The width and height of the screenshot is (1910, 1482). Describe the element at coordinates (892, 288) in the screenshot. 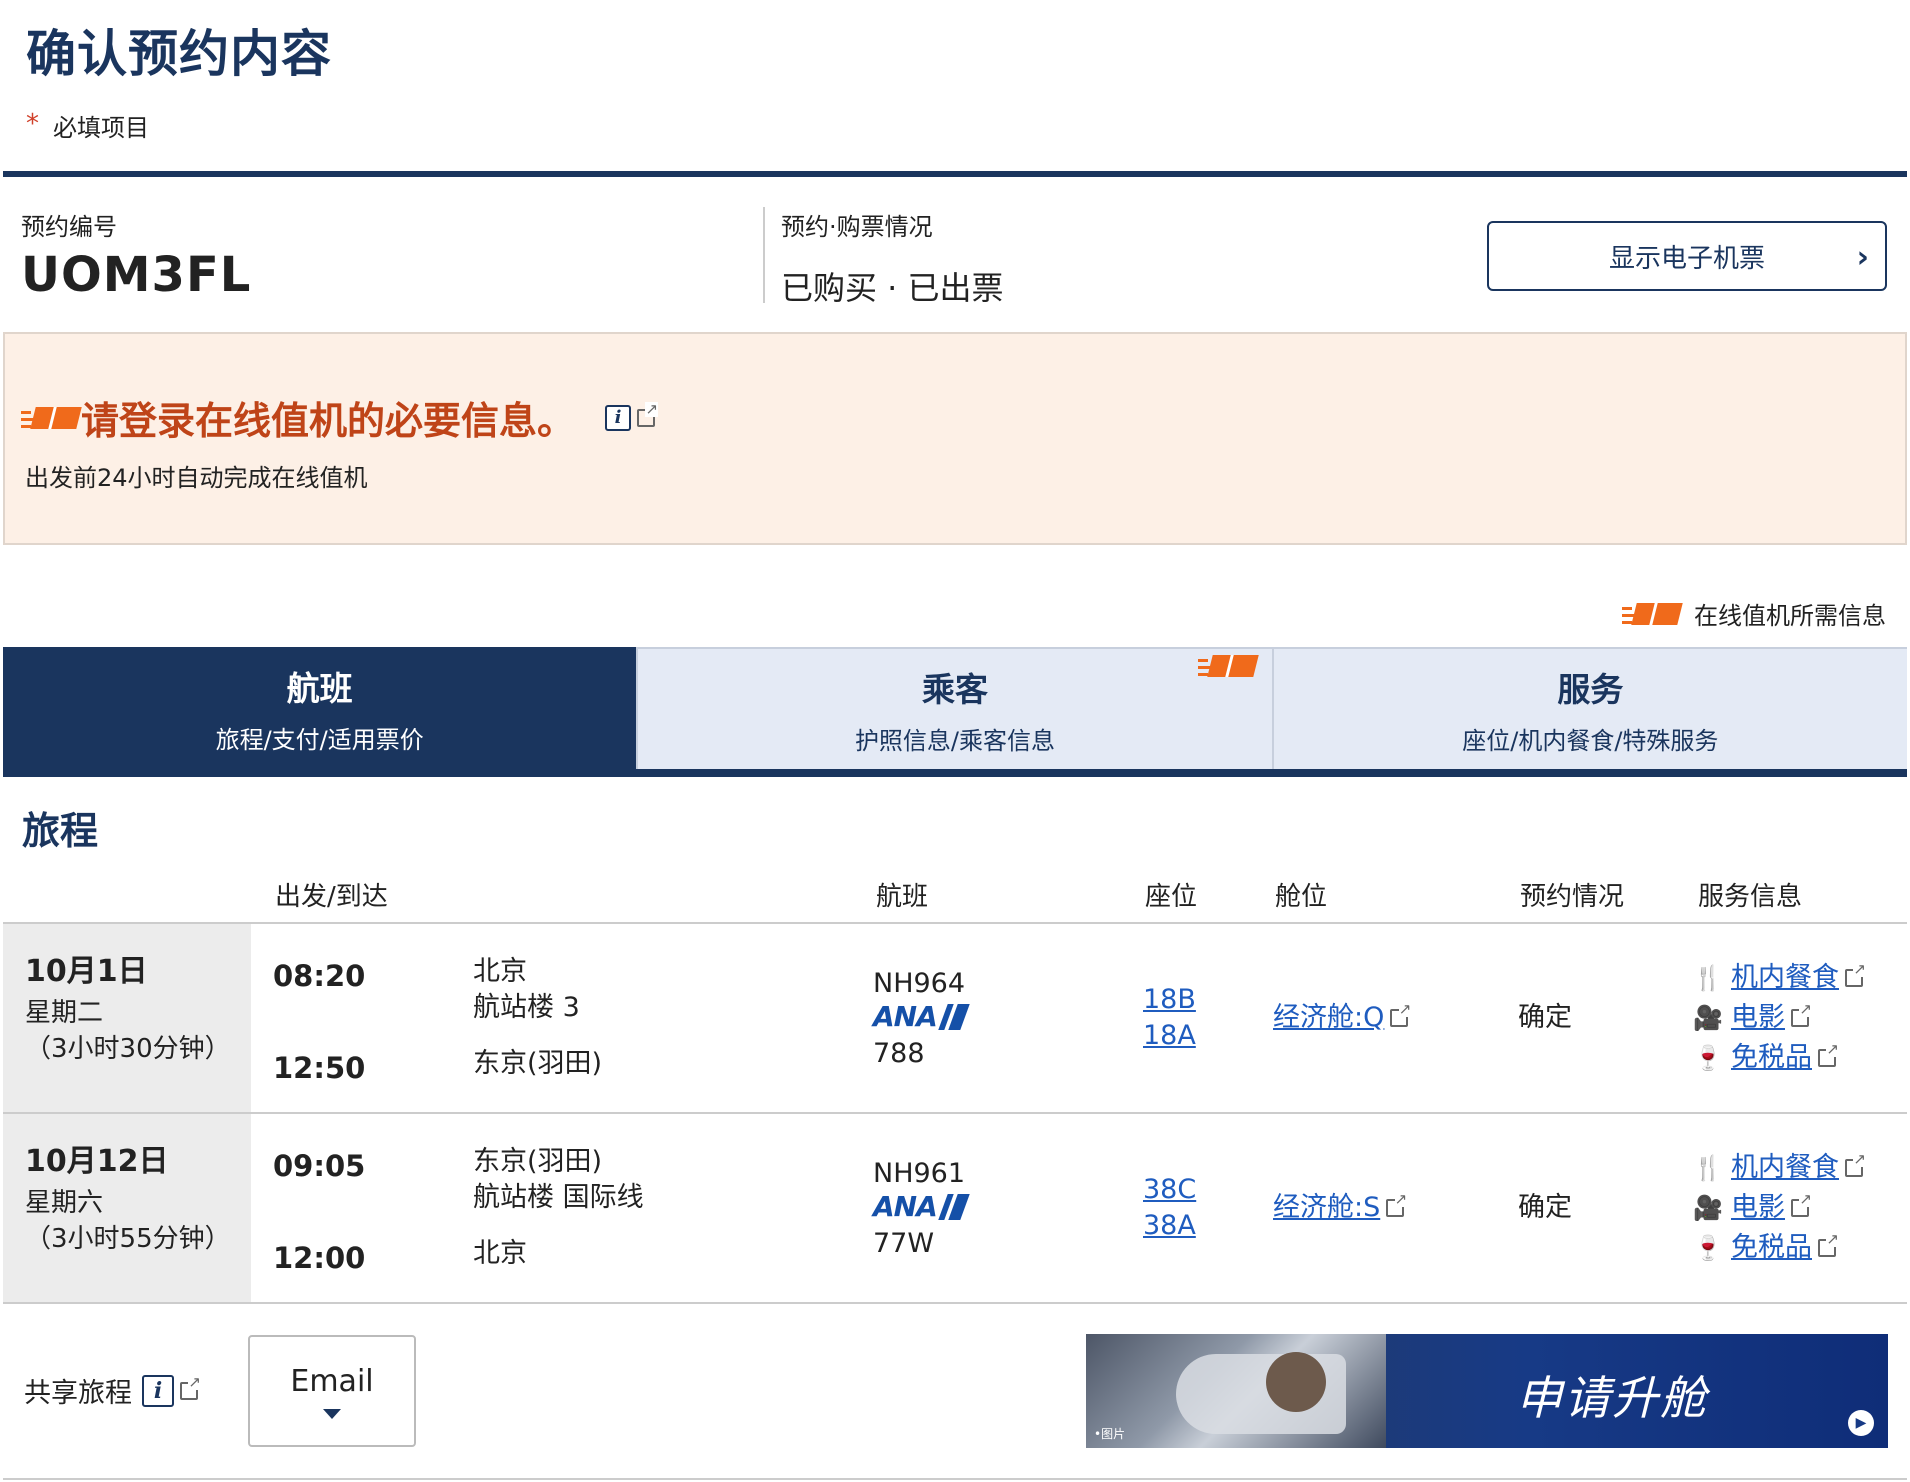

I see `ticket-status-value: 已购买 · 已出票` at that location.